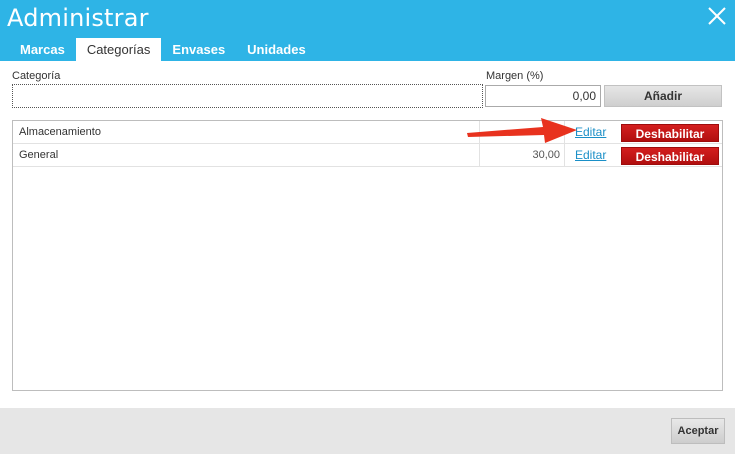 This screenshot has height=454, width=735. I want to click on tab-bar: Marcas Categorías Envases Unidades, so click(163, 49).